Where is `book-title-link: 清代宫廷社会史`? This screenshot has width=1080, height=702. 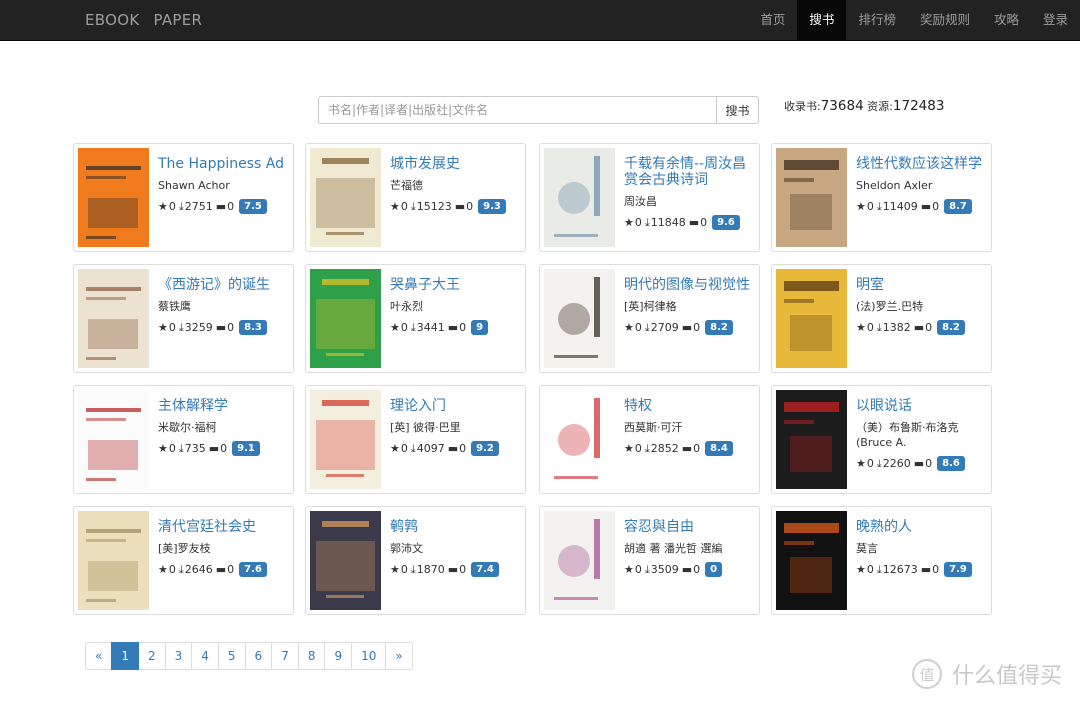 book-title-link: 清代宫廷社会史 is located at coordinates (224, 527).